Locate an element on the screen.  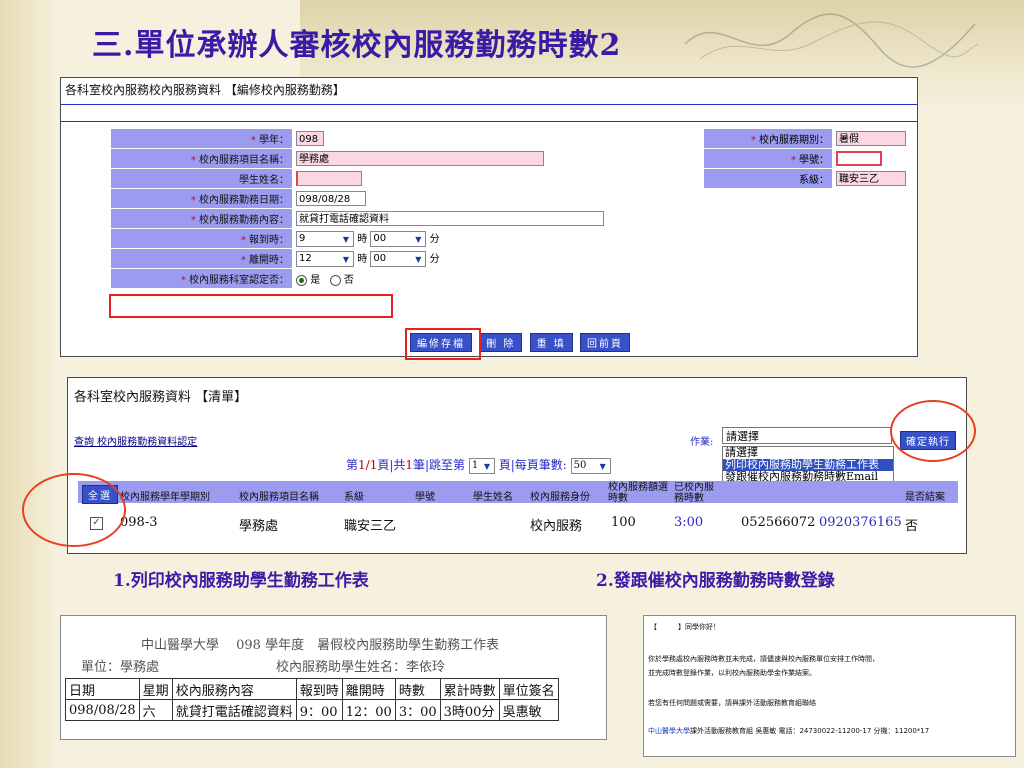
reset-button: 重 填 is located at coordinates (551, 342).